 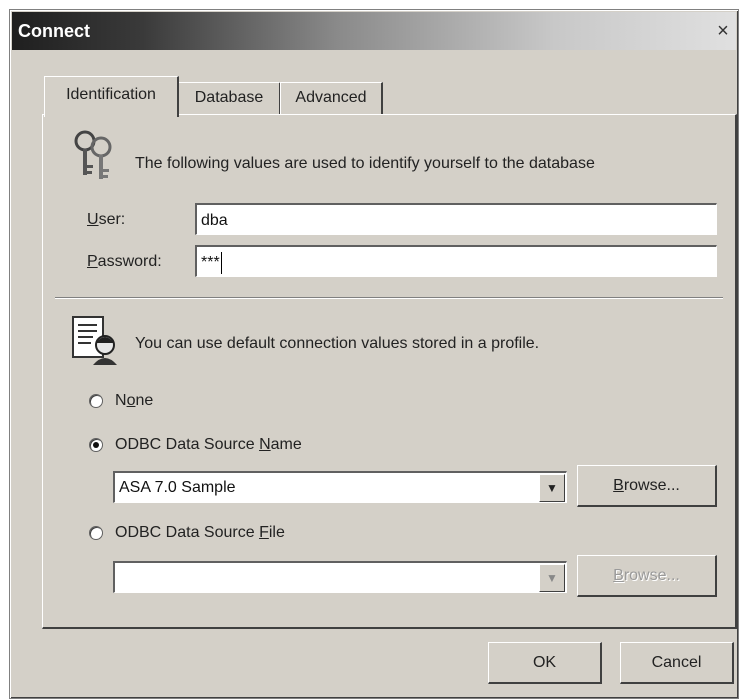 What do you see at coordinates (723, 31) in the screenshot?
I see `close-icon: ×` at bounding box center [723, 31].